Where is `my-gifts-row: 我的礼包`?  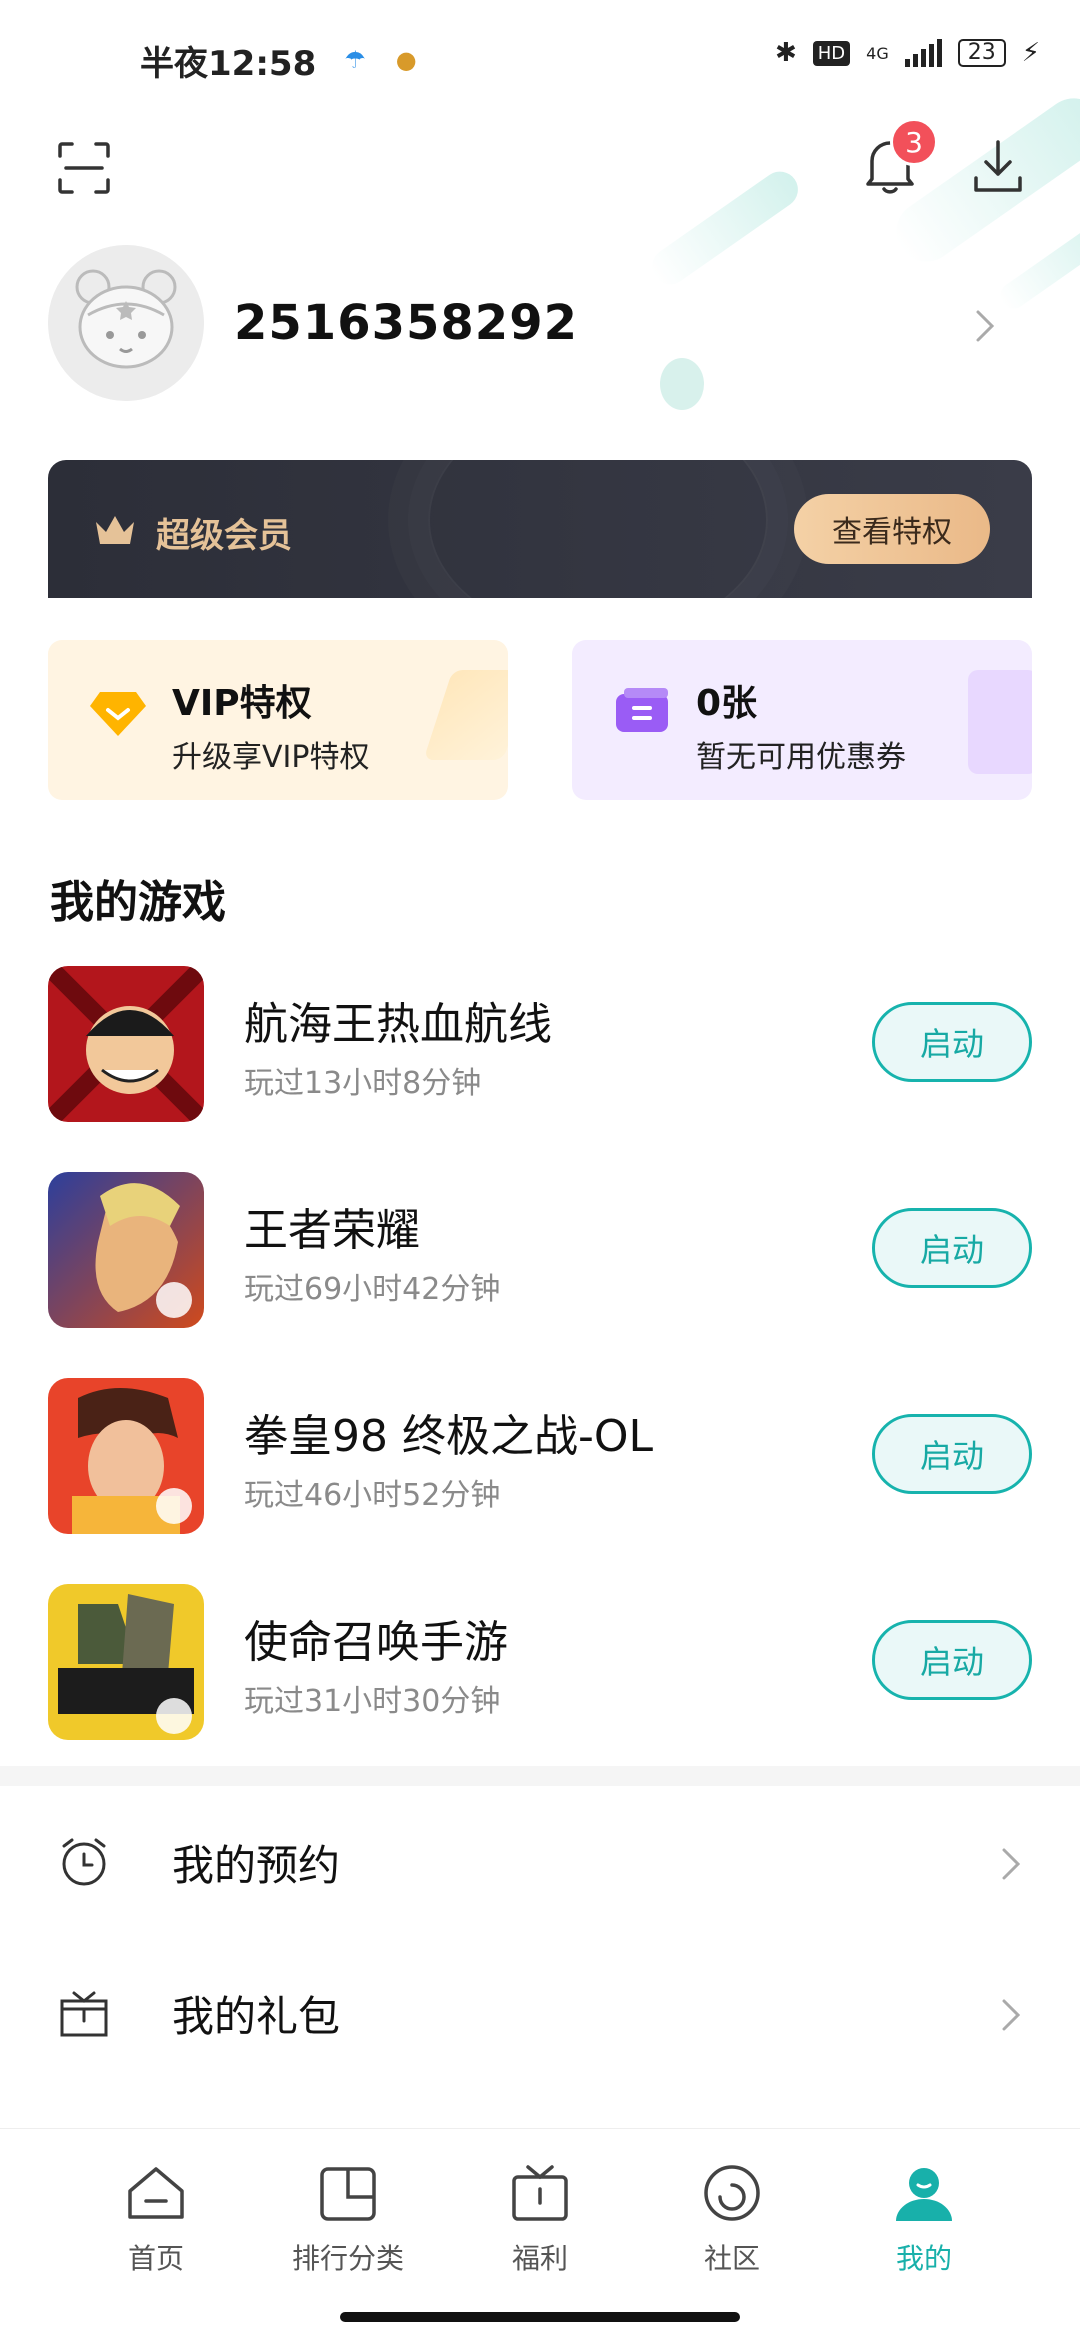
my-gifts-row: 我的礼包 is located at coordinates (540, 2010).